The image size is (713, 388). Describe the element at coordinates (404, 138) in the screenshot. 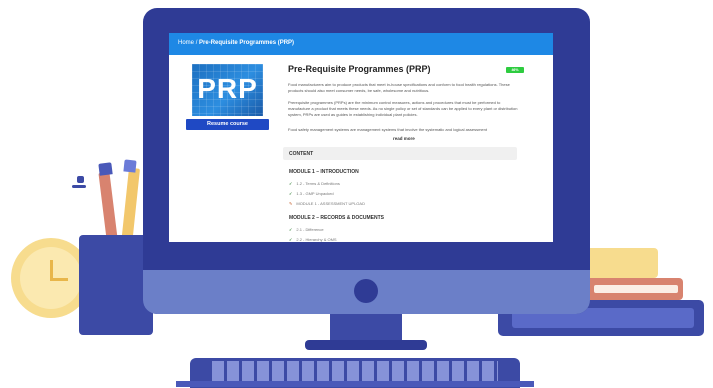

I see `read-more-link: read more` at that location.